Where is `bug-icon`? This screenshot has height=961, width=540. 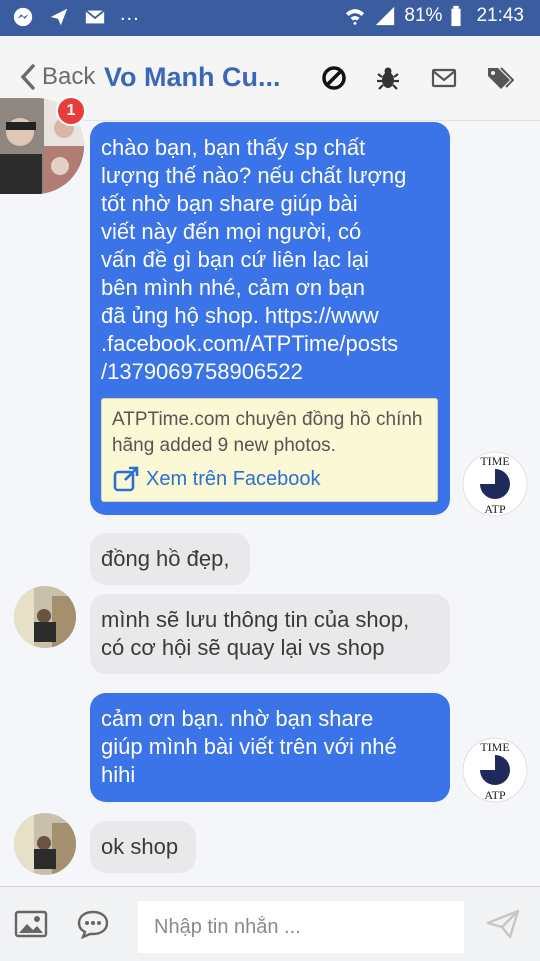 bug-icon is located at coordinates (388, 78).